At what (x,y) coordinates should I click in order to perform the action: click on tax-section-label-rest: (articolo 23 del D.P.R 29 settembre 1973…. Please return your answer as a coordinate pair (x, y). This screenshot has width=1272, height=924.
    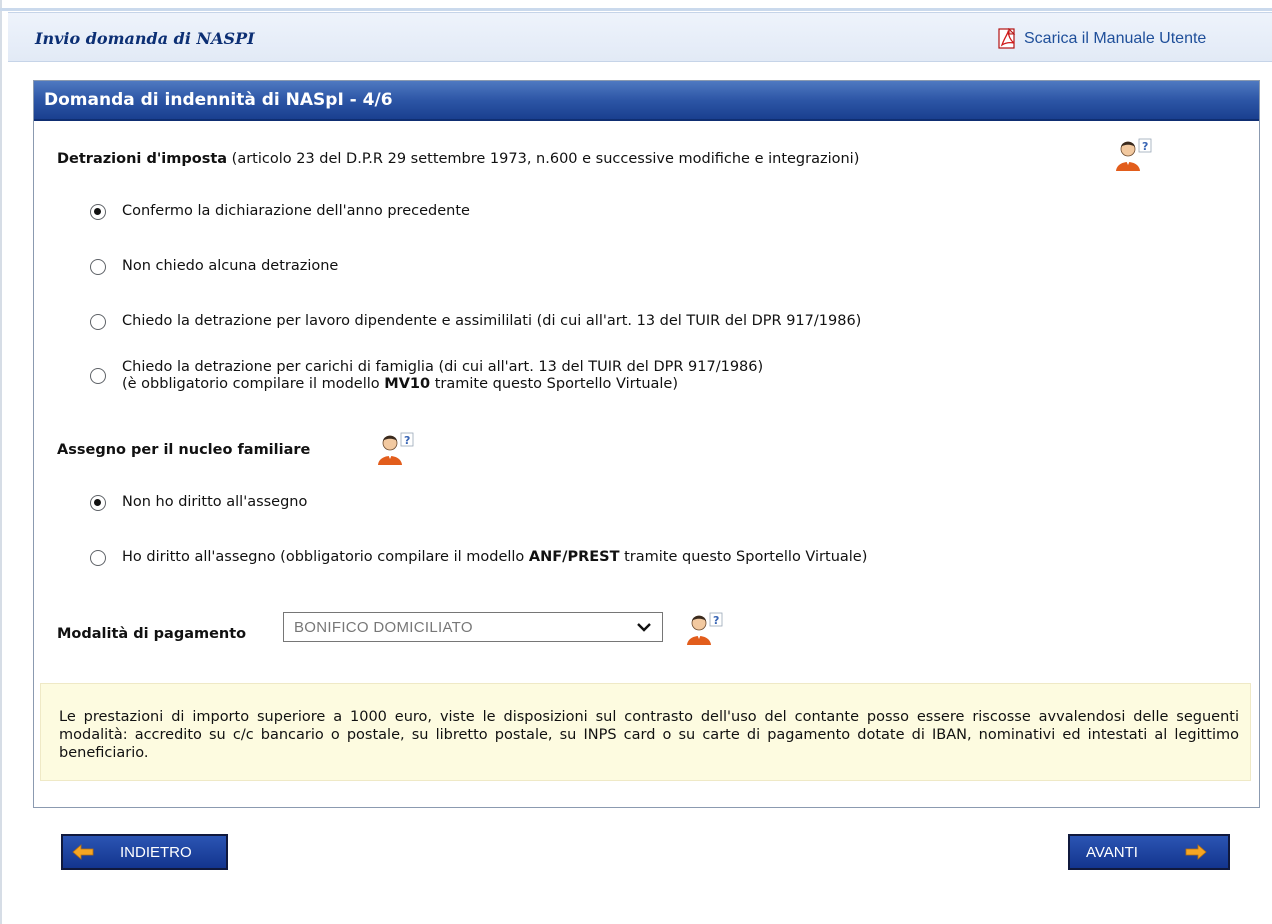
    Looking at the image, I should click on (543, 159).